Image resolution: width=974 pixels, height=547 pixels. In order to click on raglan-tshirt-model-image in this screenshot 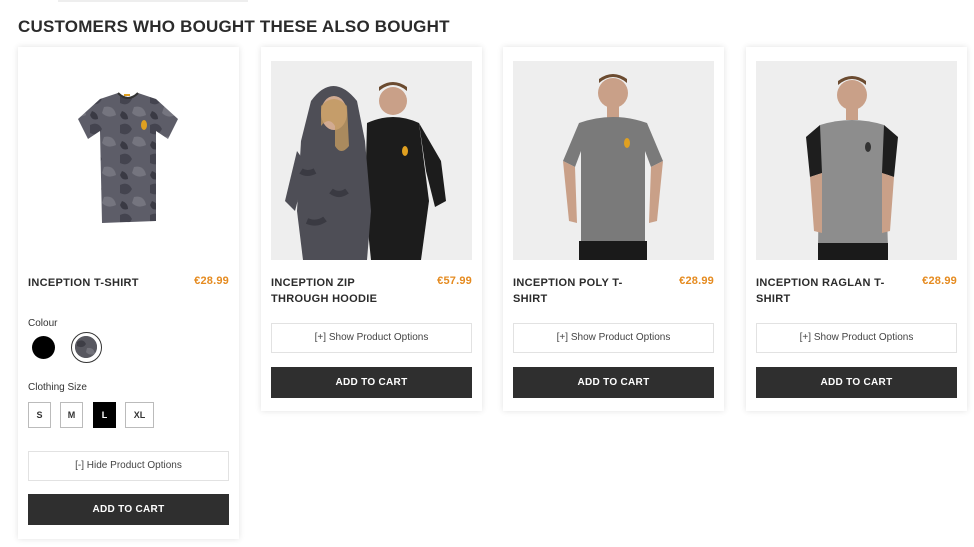, I will do `click(856, 160)`.